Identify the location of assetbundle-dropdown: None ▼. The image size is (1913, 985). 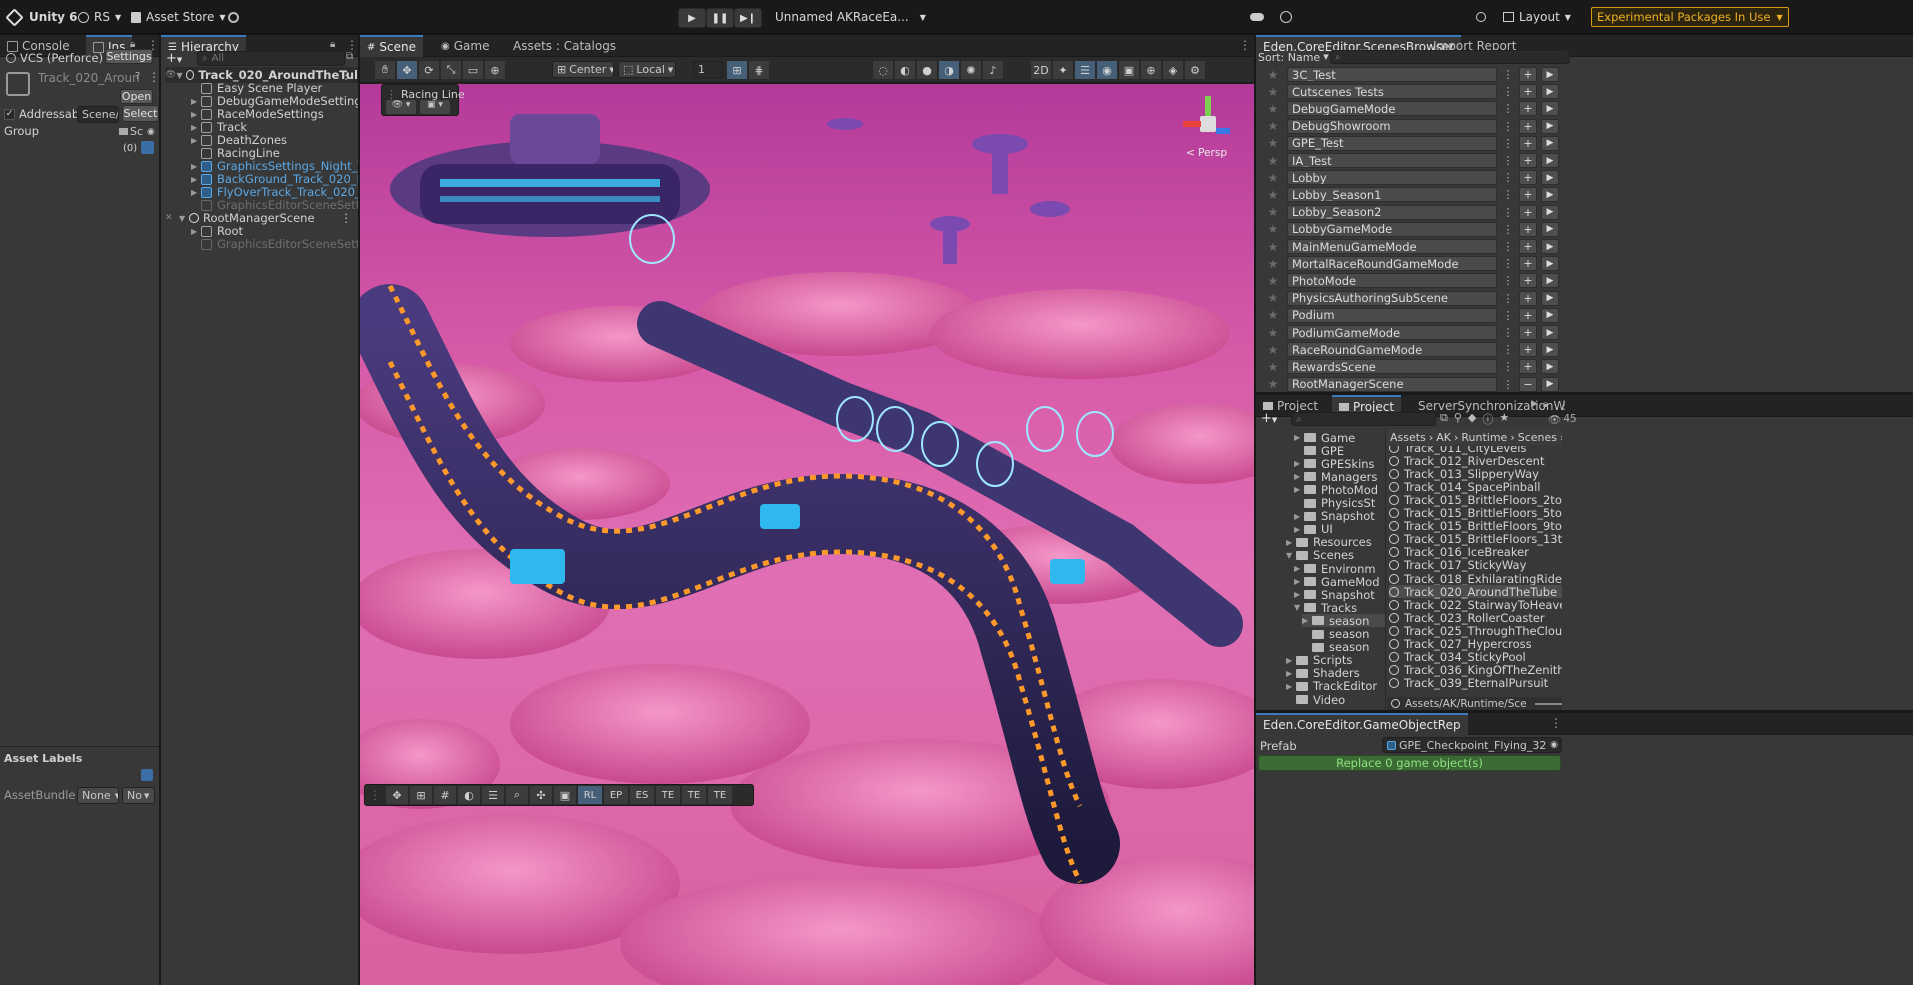
(98, 795).